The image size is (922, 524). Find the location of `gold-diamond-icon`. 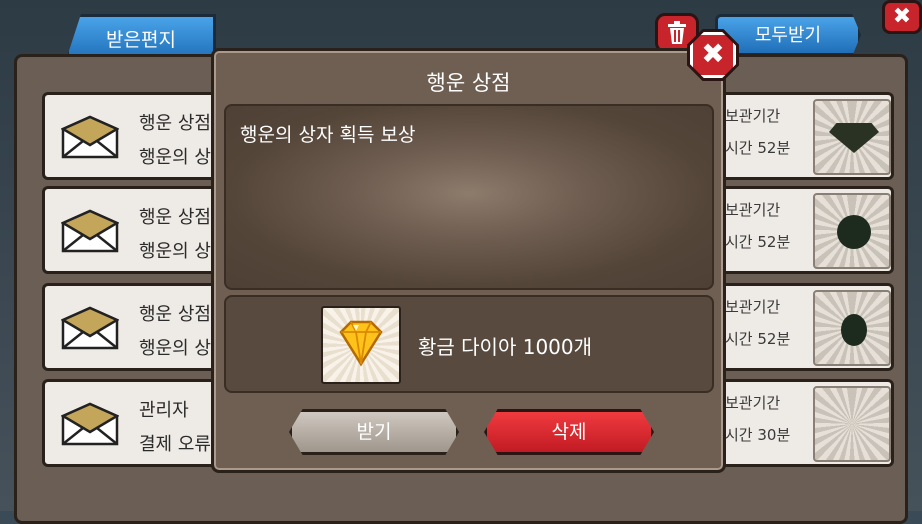

gold-diamond-icon is located at coordinates (361, 343).